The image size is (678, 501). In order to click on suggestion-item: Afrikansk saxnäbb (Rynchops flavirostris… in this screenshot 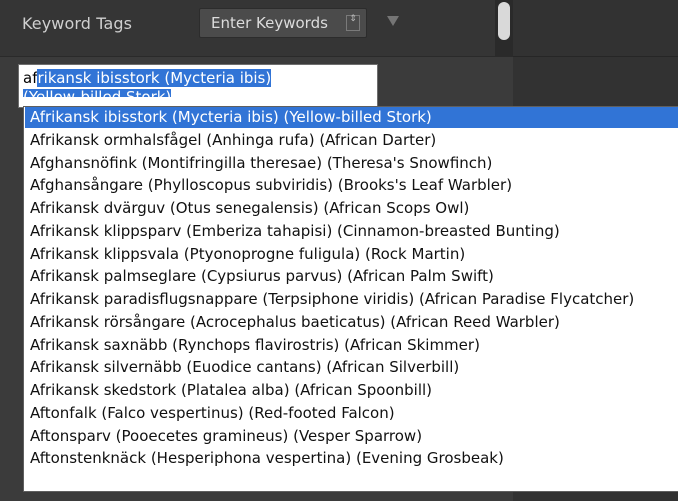, I will do `click(351, 345)`.